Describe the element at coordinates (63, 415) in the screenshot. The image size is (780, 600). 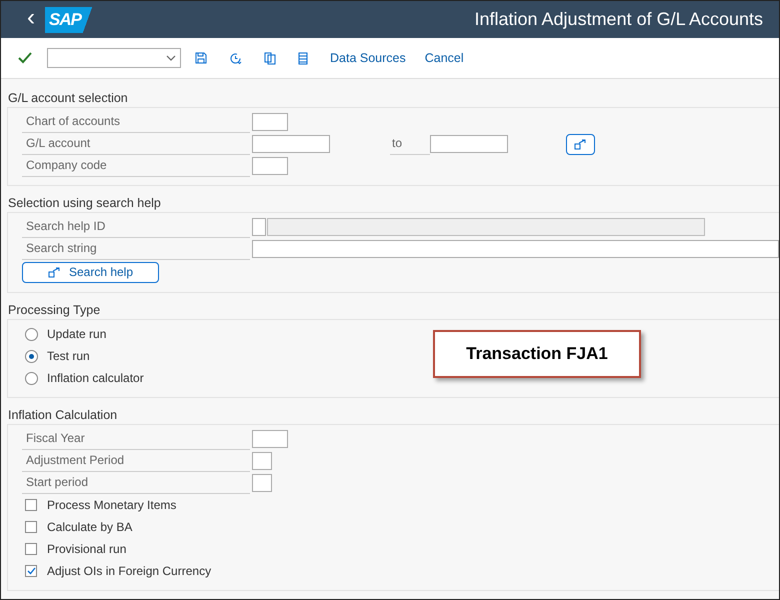
I see `section-title: Inflation Calculation` at that location.